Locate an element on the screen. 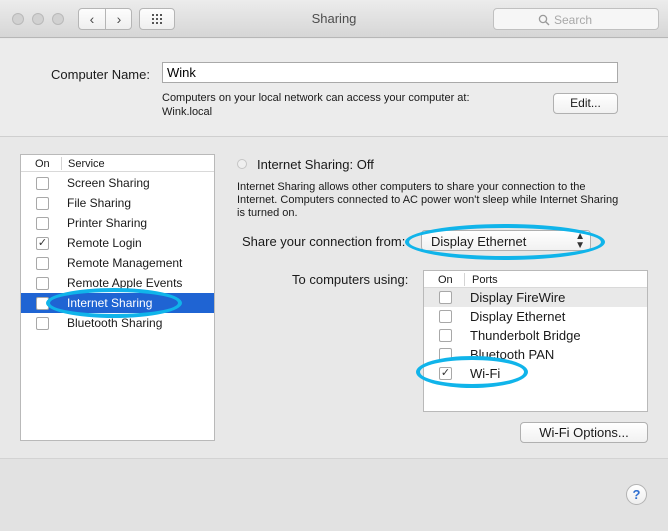 This screenshot has width=668, height=531. service-row: Screen Sharing is located at coordinates (117, 183).